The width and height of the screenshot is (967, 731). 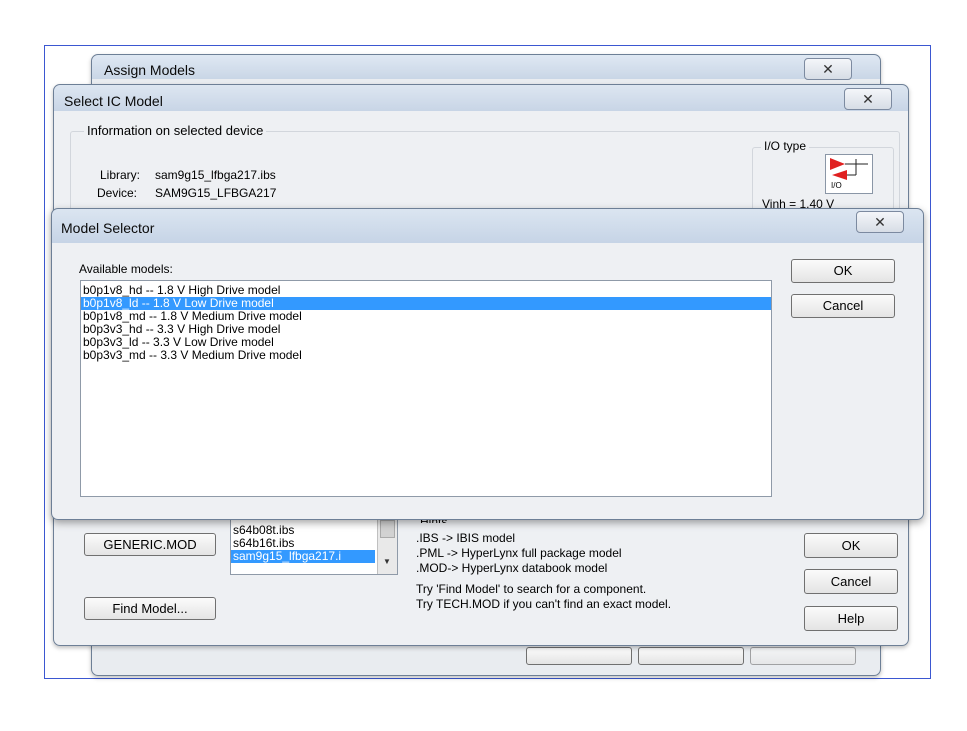 What do you see at coordinates (803, 656) in the screenshot?
I see `apply-button-back` at bounding box center [803, 656].